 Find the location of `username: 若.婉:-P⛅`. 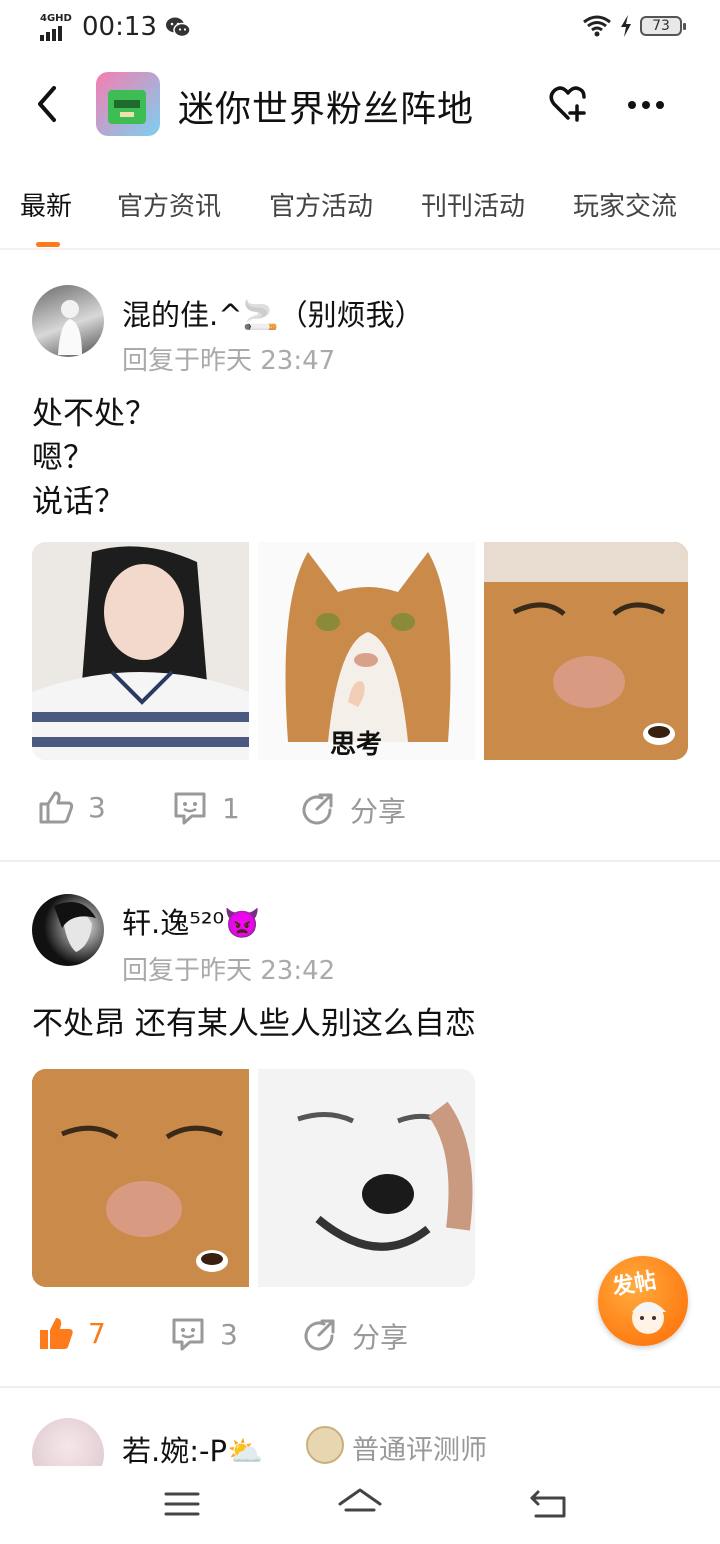

username: 若.婉:-P⛅ is located at coordinates (192, 1447).